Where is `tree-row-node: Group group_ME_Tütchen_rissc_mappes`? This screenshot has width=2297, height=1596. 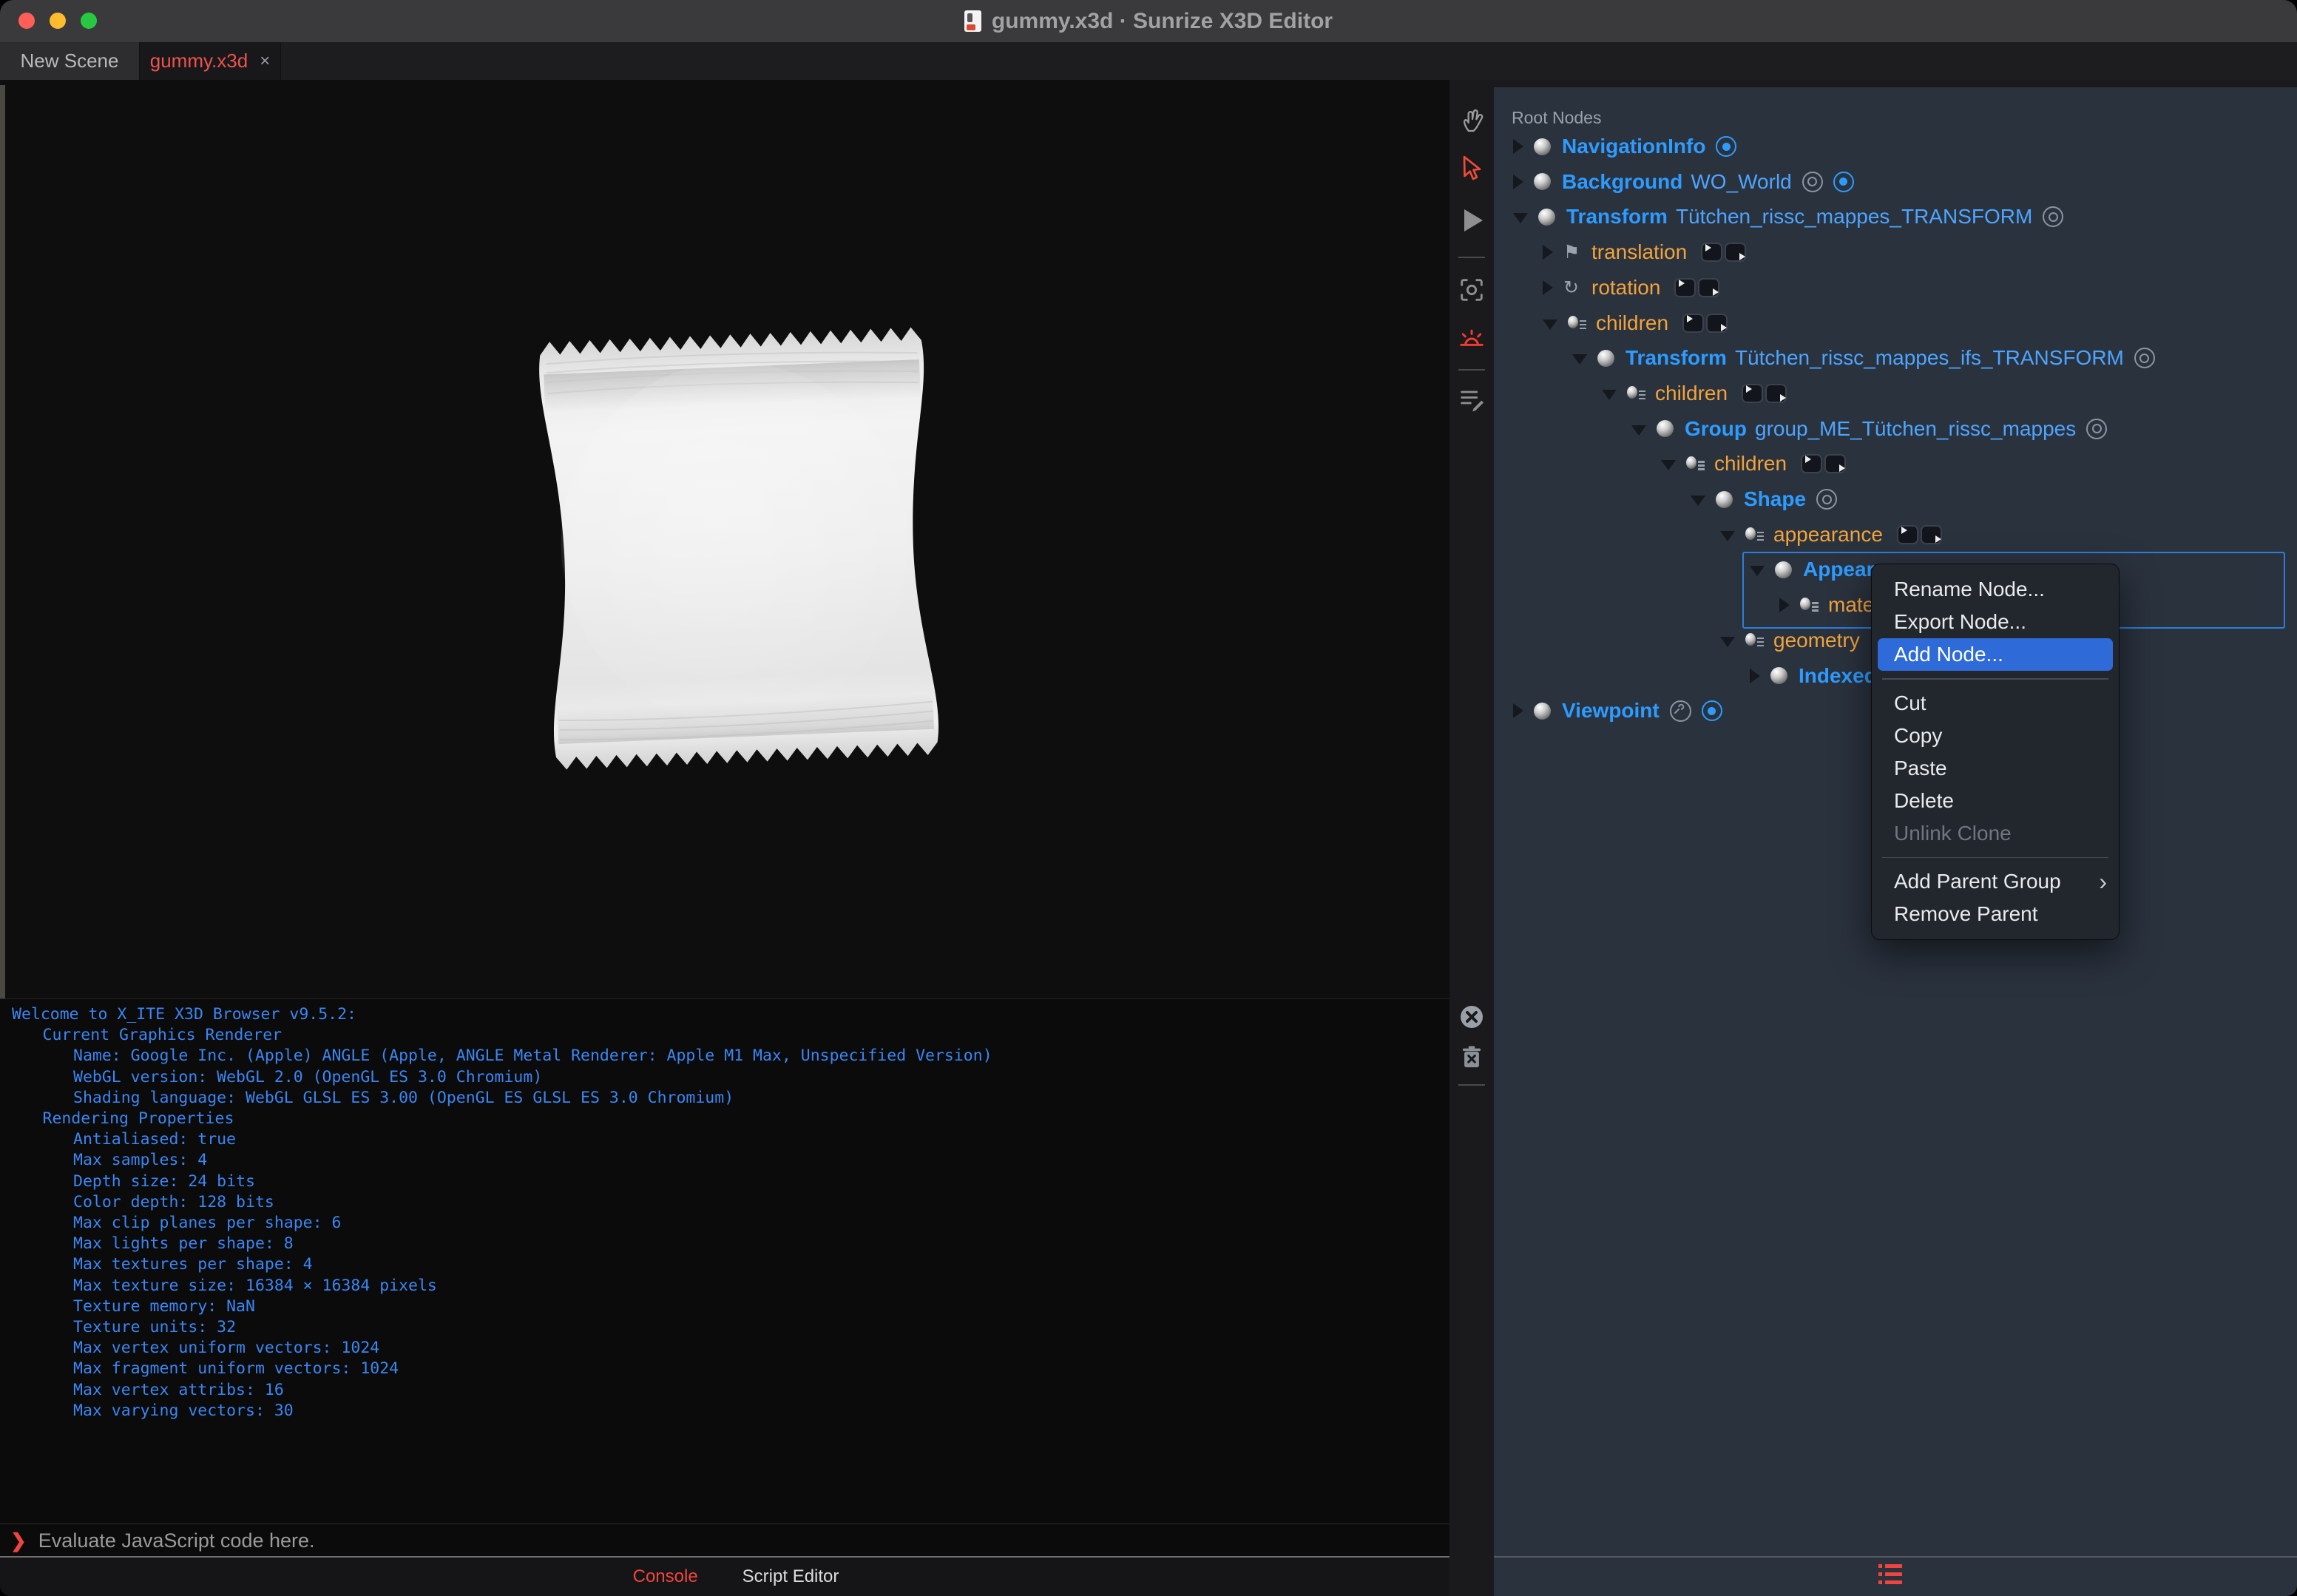 tree-row-node: Group group_ME_Tütchen_rissc_mappes is located at coordinates (1870, 429).